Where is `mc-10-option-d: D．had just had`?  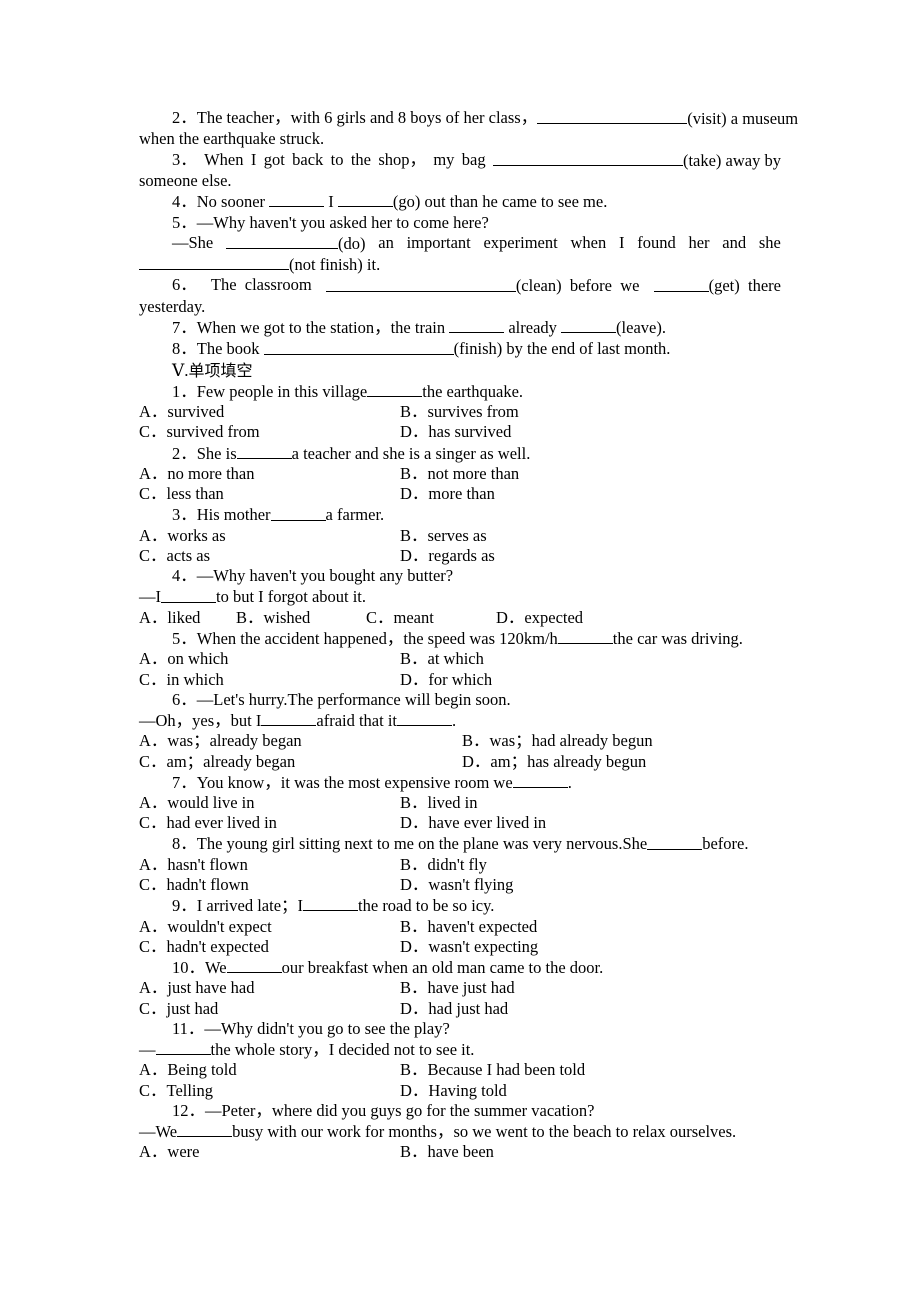
mc-10-option-d: D．had just had is located at coordinates (454, 1009).